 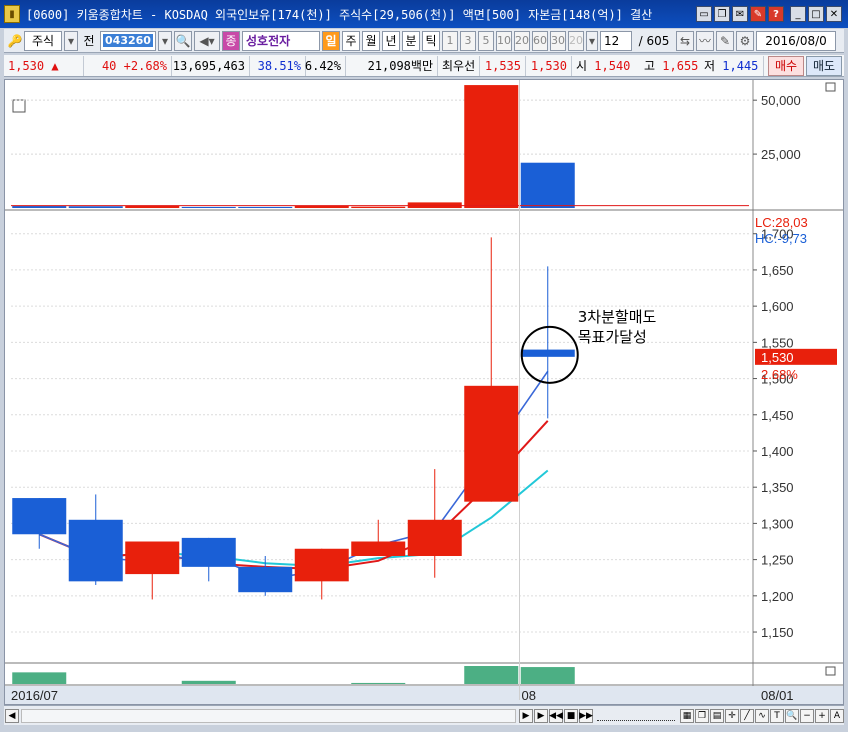 I want to click on low-price: 저 1,445, so click(x=732, y=65).